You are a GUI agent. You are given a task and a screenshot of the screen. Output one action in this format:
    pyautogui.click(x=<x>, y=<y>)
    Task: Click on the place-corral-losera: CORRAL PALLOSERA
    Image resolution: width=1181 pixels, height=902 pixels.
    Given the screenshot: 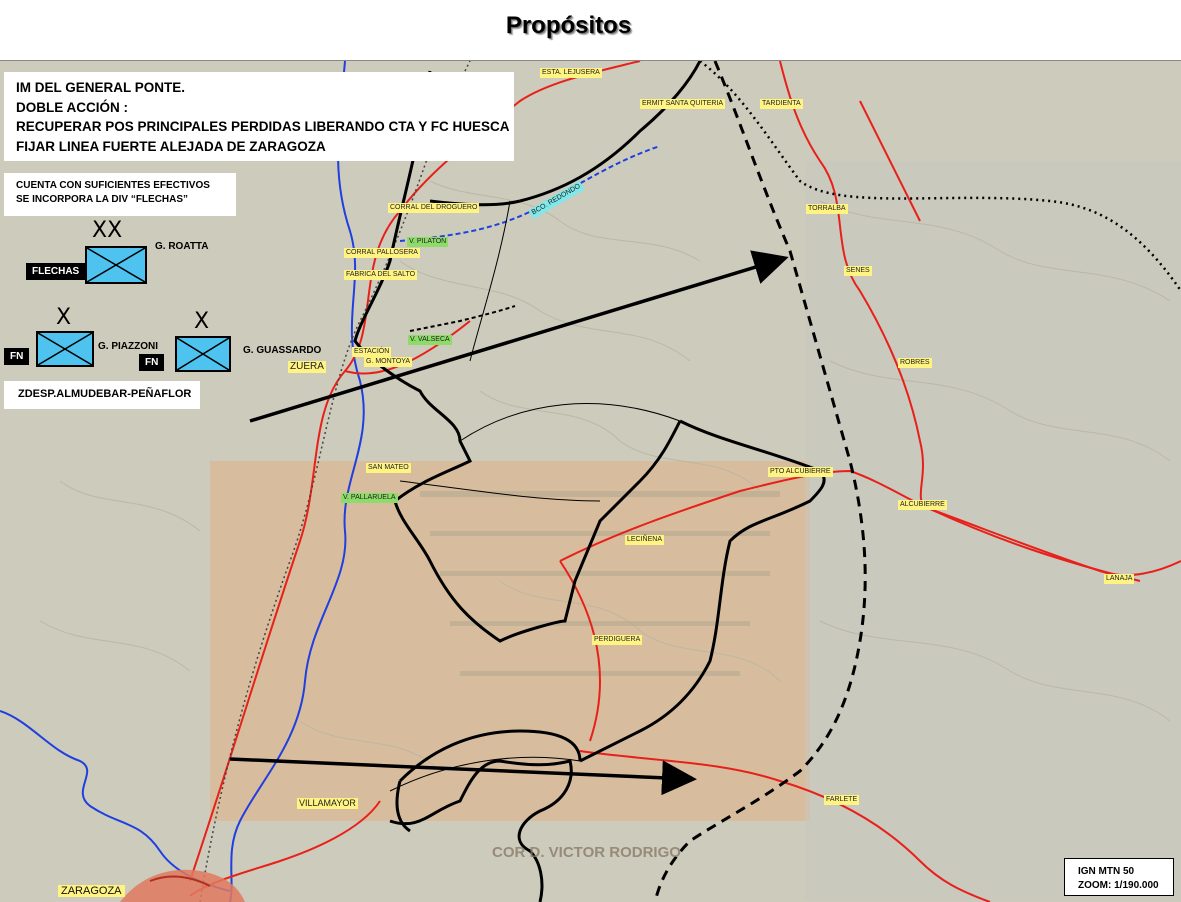 What is the action you would take?
    pyautogui.click(x=382, y=253)
    